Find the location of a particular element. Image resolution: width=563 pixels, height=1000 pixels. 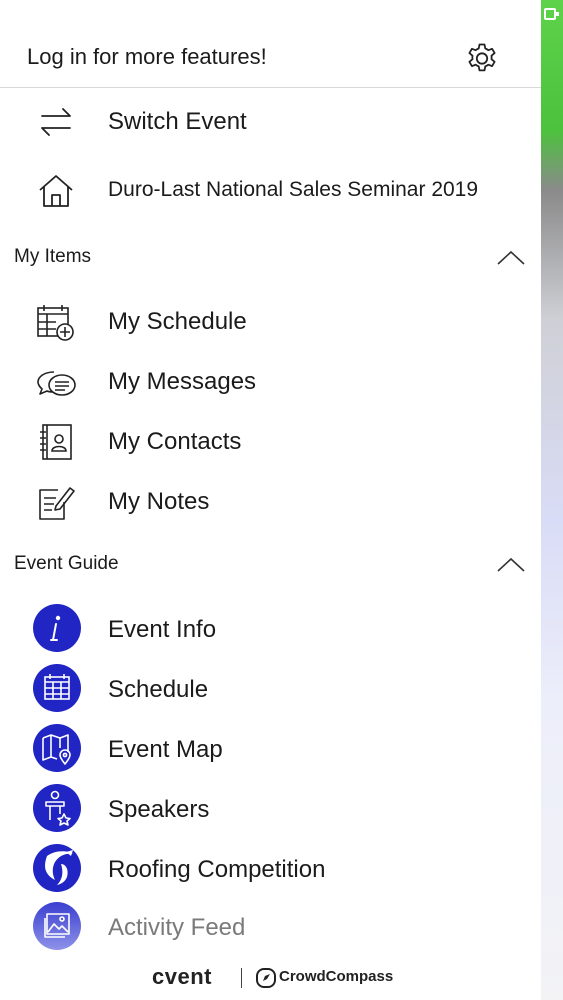

footer-divider is located at coordinates (241, 978).